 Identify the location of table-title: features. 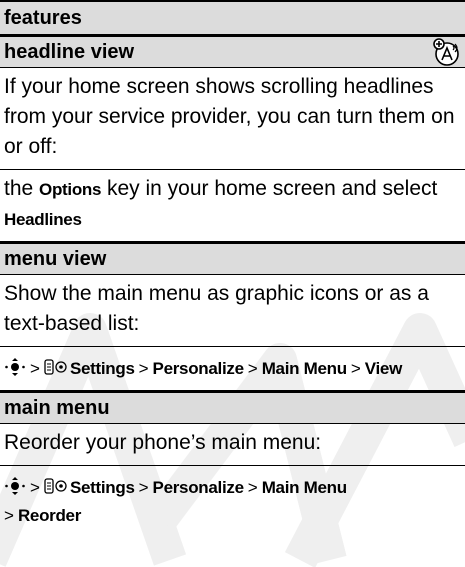
(43, 17).